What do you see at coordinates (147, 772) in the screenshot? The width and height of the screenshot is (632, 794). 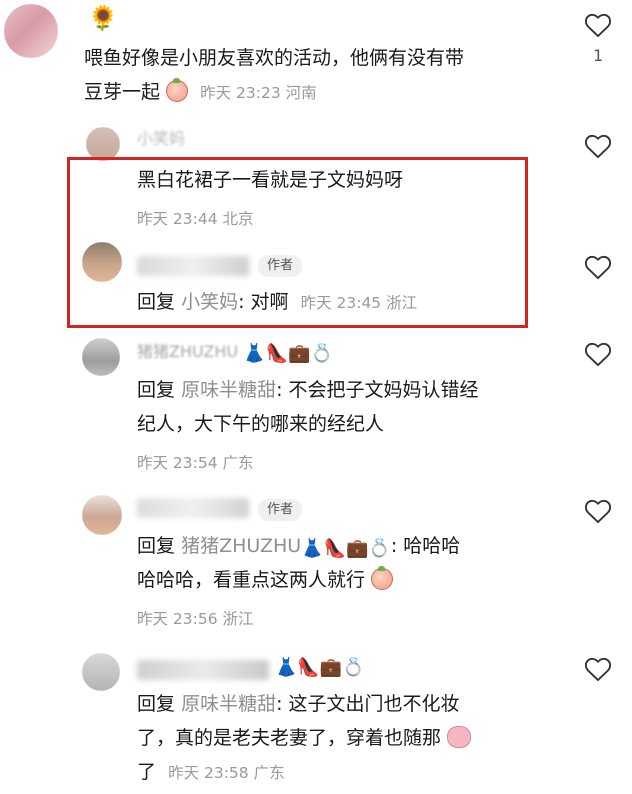 I see `reply-text-line3: 了` at bounding box center [147, 772].